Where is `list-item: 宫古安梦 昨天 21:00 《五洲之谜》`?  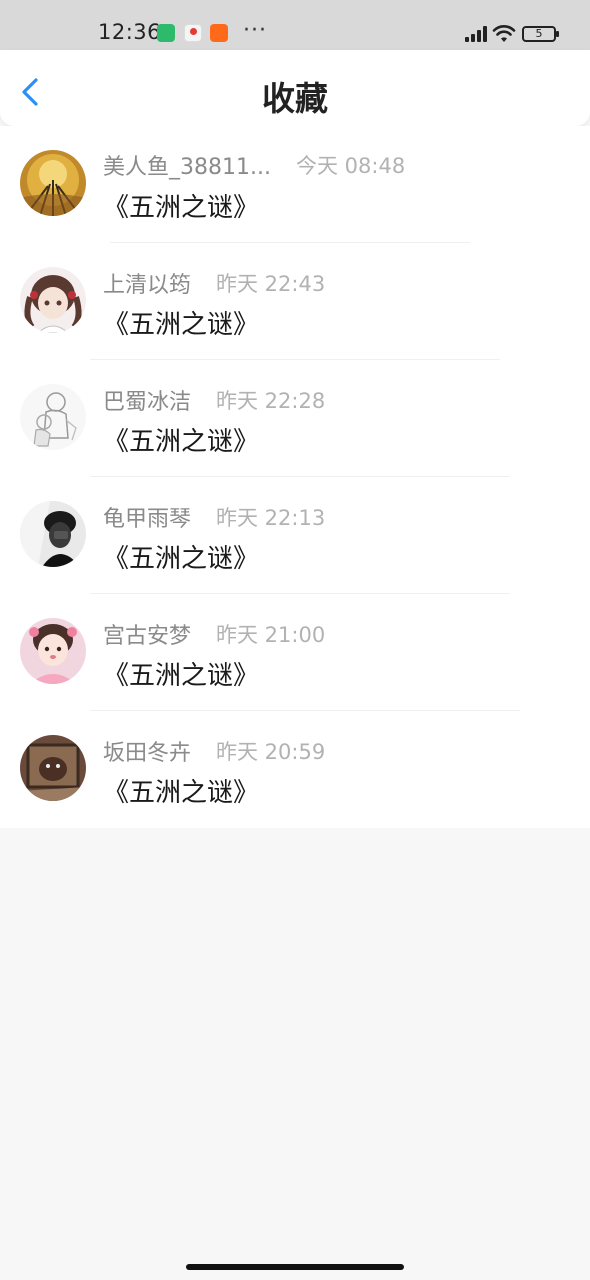
list-item: 宫古安梦 昨天 21:00 《五洲之谜》 is located at coordinates (295, 652).